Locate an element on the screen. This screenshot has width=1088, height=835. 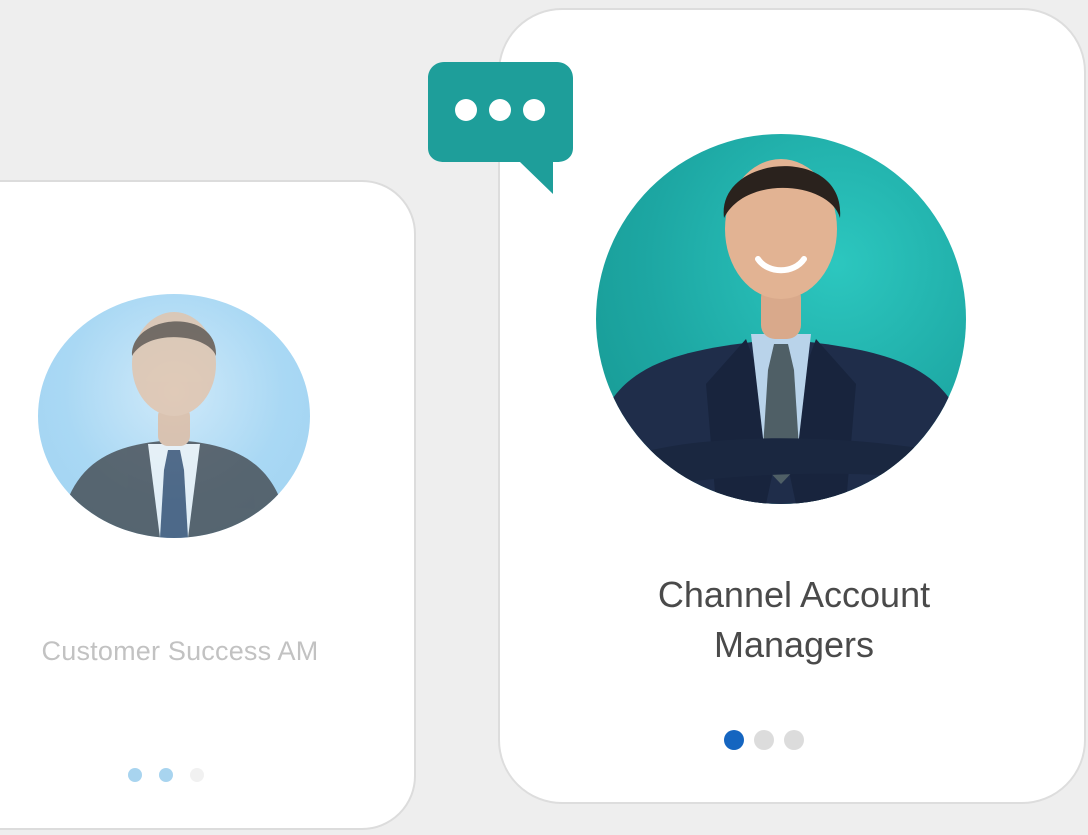
card-name-line-2: Managers is located at coordinates (794, 644).